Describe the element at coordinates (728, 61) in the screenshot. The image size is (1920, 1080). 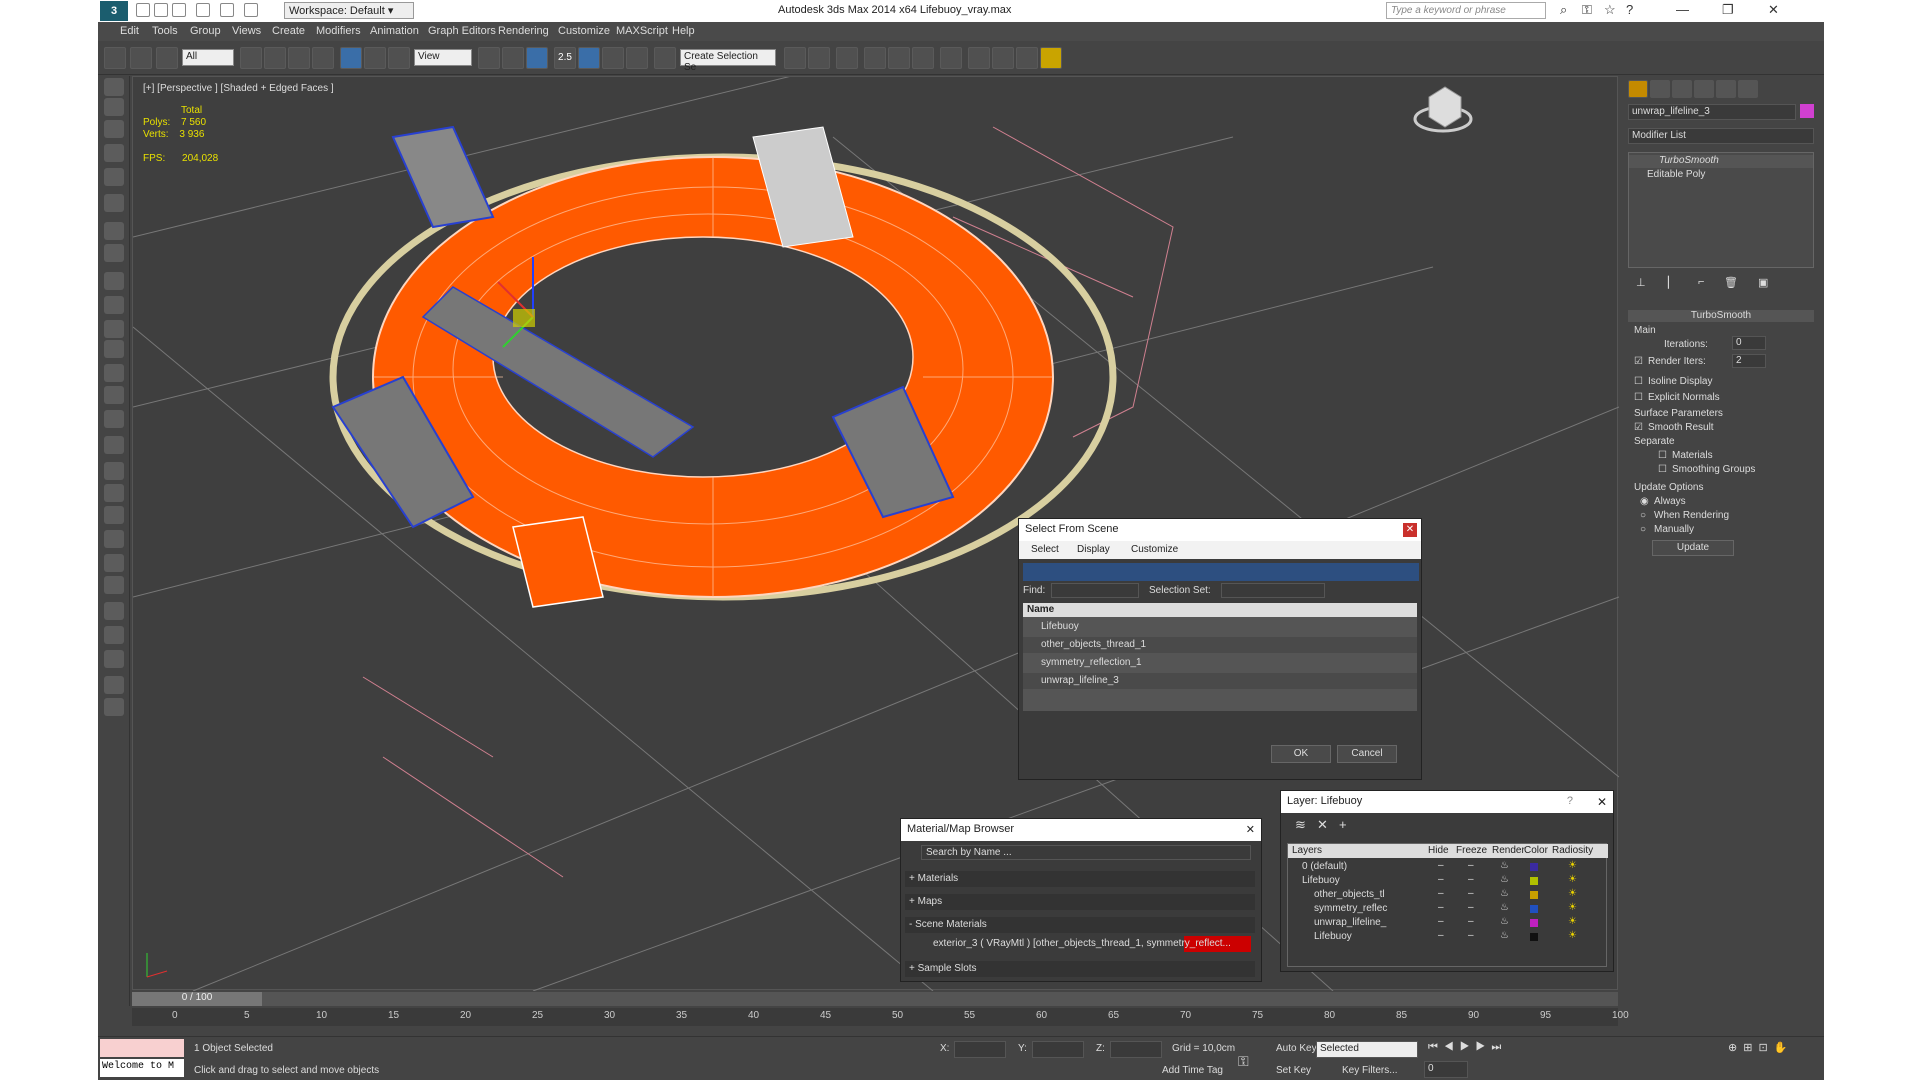
I see `named-selection-dropdown: Create Selection Se` at that location.